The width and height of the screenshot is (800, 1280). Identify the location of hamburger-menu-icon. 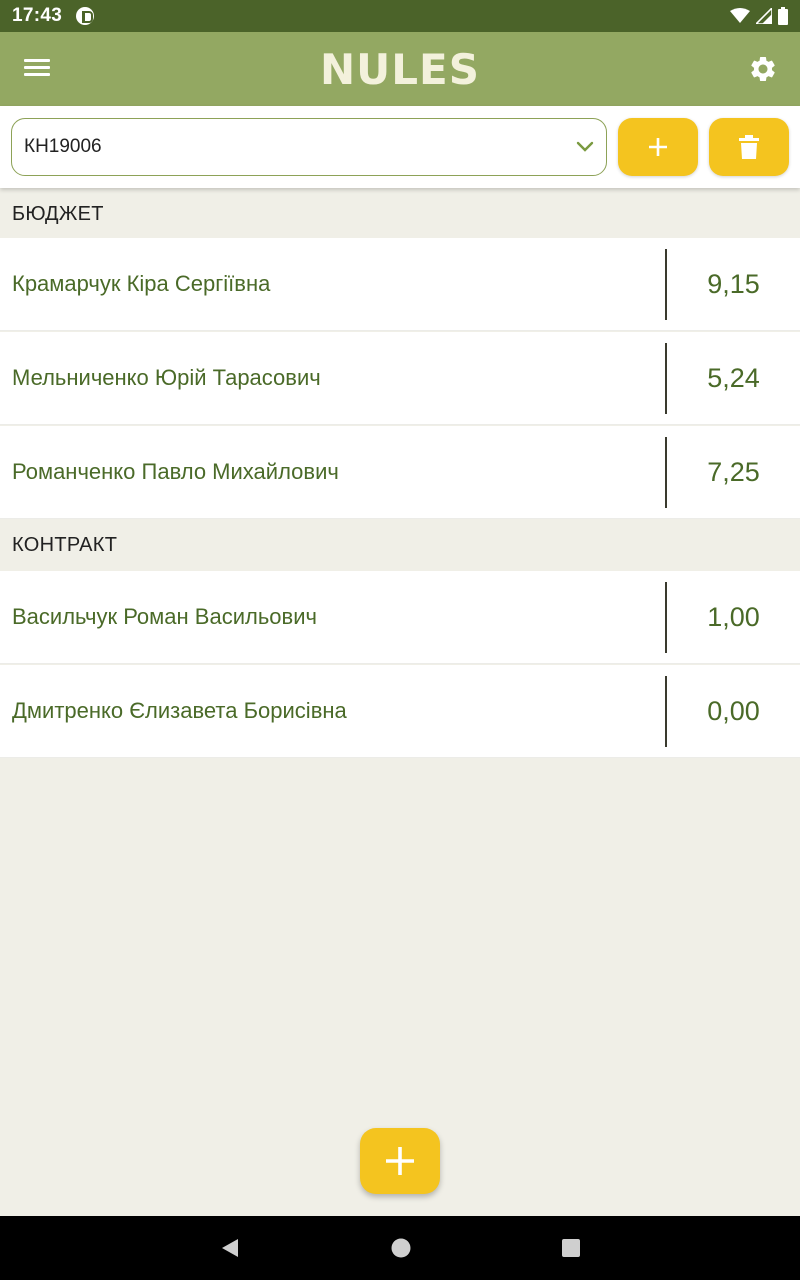
(37, 69).